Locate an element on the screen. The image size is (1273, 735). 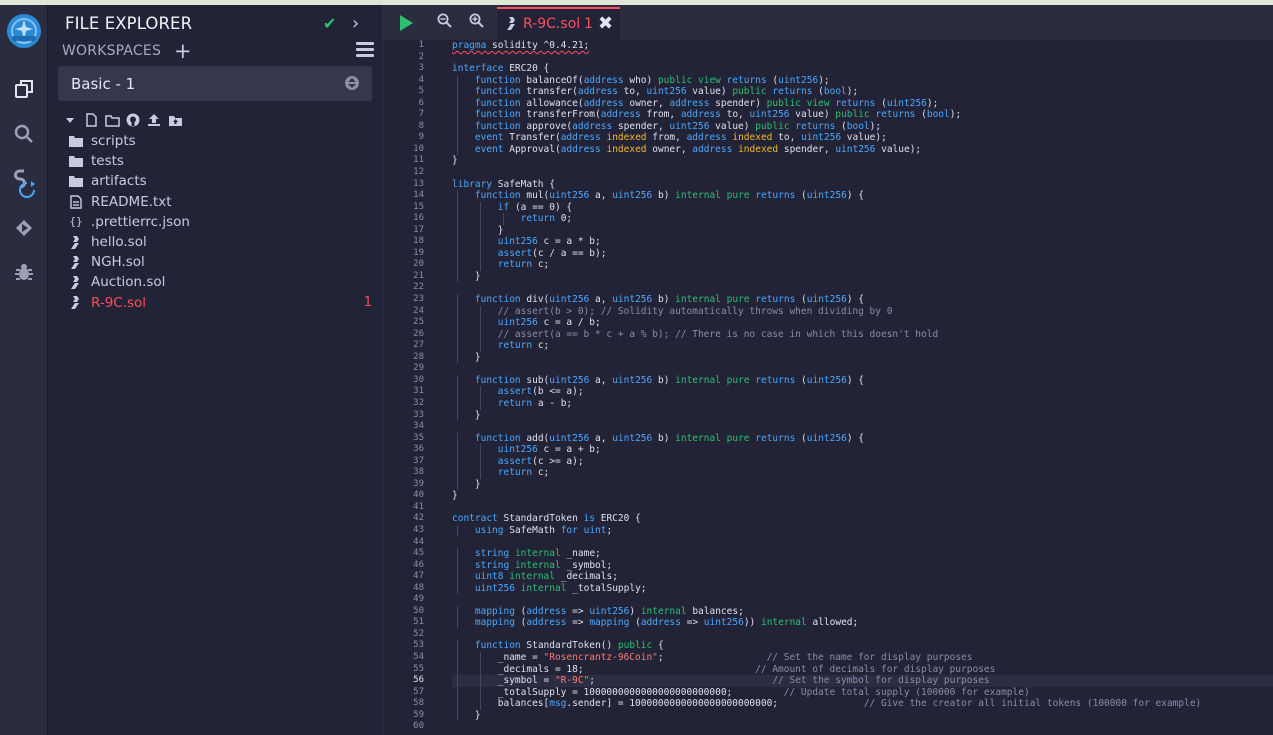
line-number: 19 is located at coordinates (418, 252).